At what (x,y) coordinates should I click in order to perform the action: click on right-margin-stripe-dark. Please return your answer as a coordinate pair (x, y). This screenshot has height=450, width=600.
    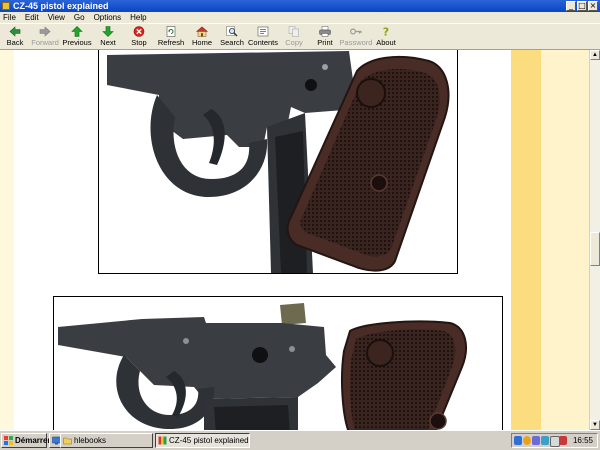
    Looking at the image, I should click on (526, 240).